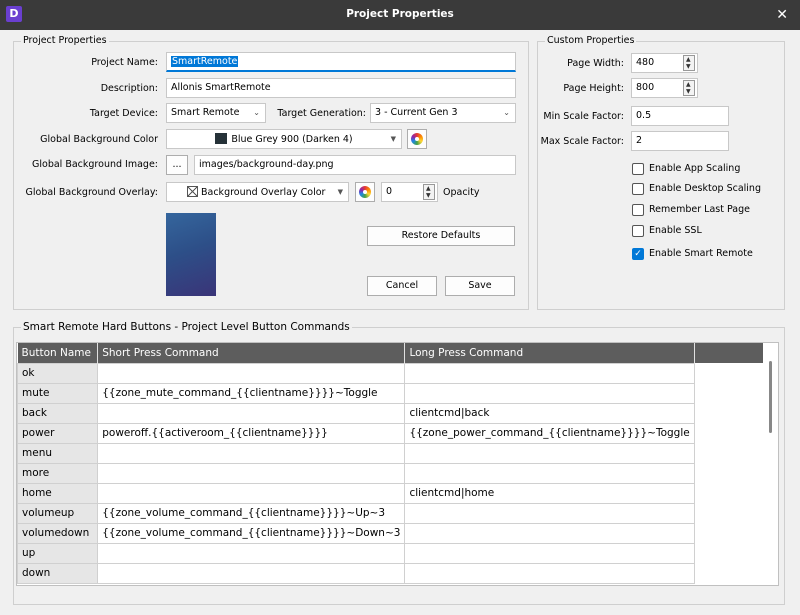 This screenshot has height=615, width=800. What do you see at coordinates (191, 254) in the screenshot?
I see `background-preview-image` at bounding box center [191, 254].